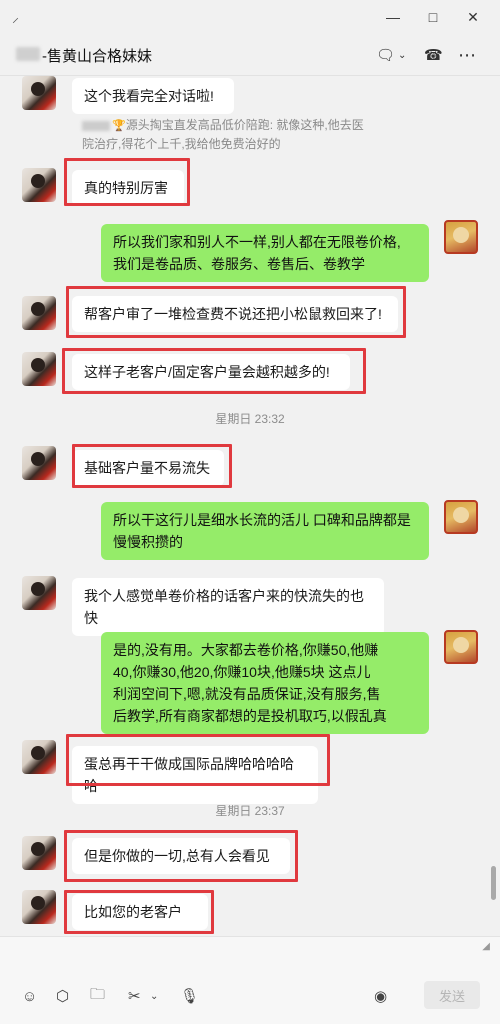 The height and width of the screenshot is (1024, 500). What do you see at coordinates (181, 856) in the screenshot?
I see `message-bubble: 但是你做的一切,总有人会看见` at bounding box center [181, 856].